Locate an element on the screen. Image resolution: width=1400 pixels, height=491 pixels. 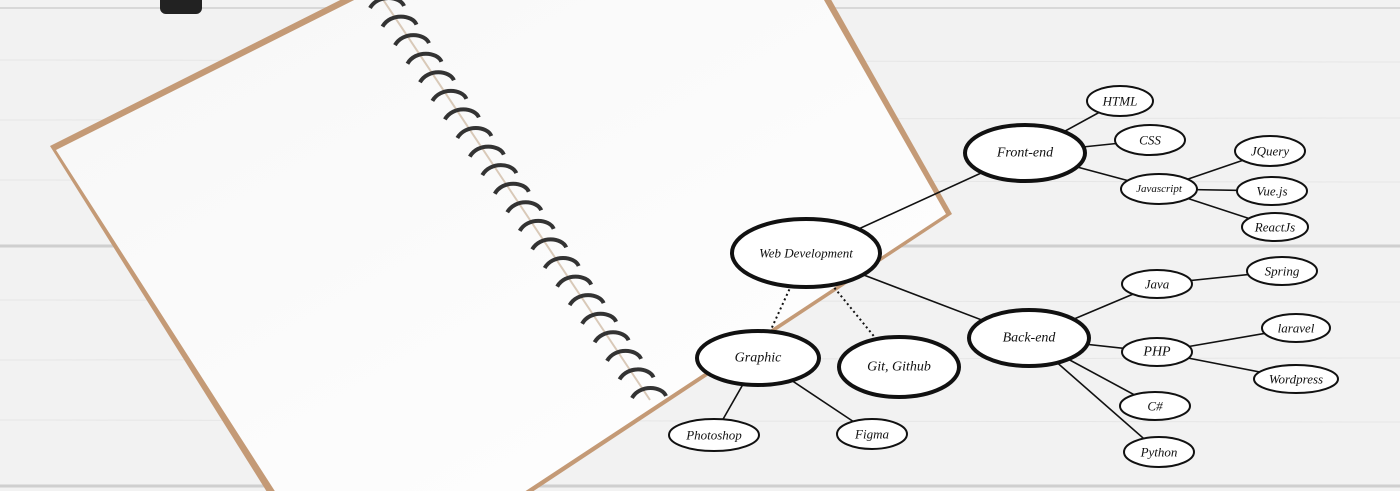
node-front: Front-end is located at coordinates (1025, 153).